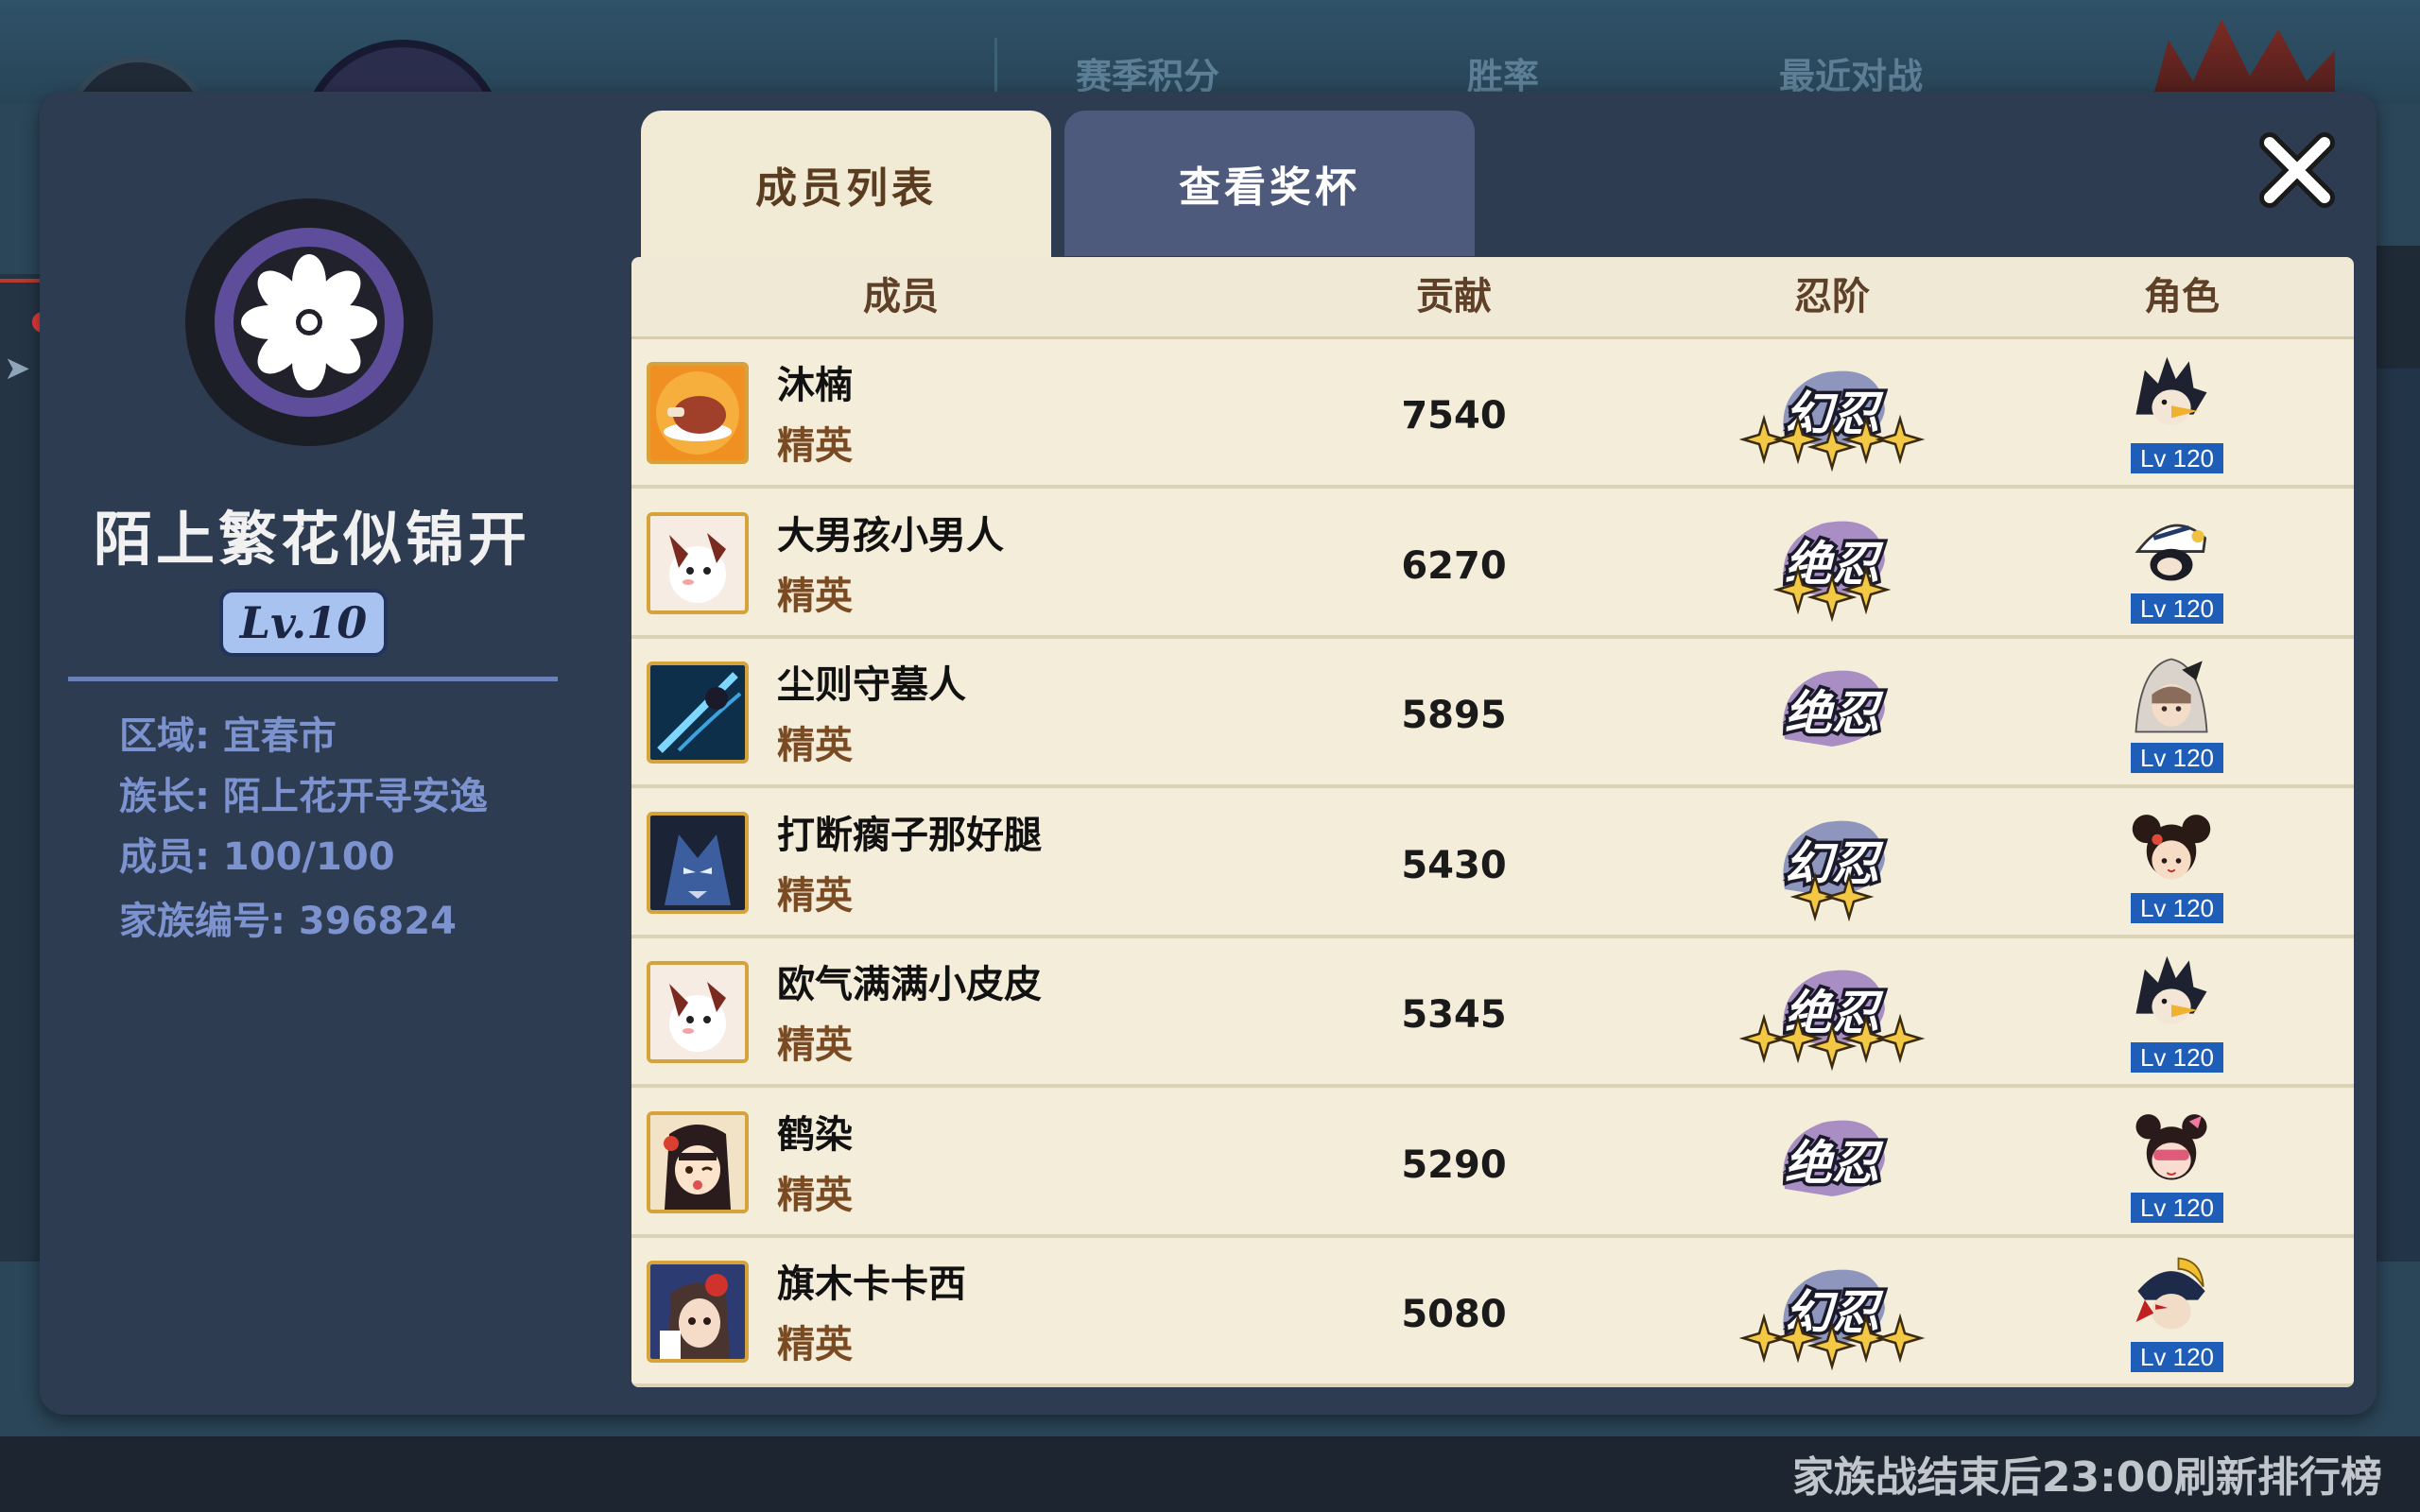  I want to click on member-name: 打断瘸子那好腿, so click(909, 835).